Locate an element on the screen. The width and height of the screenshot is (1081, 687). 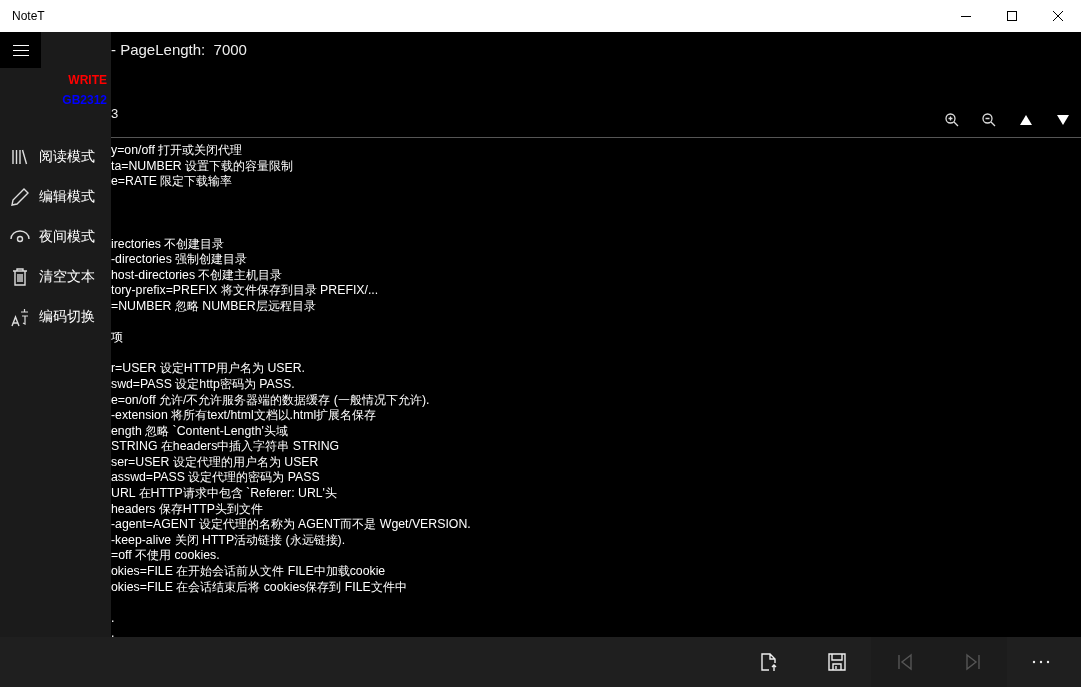
skip-back-icon is located at coordinates (905, 662).